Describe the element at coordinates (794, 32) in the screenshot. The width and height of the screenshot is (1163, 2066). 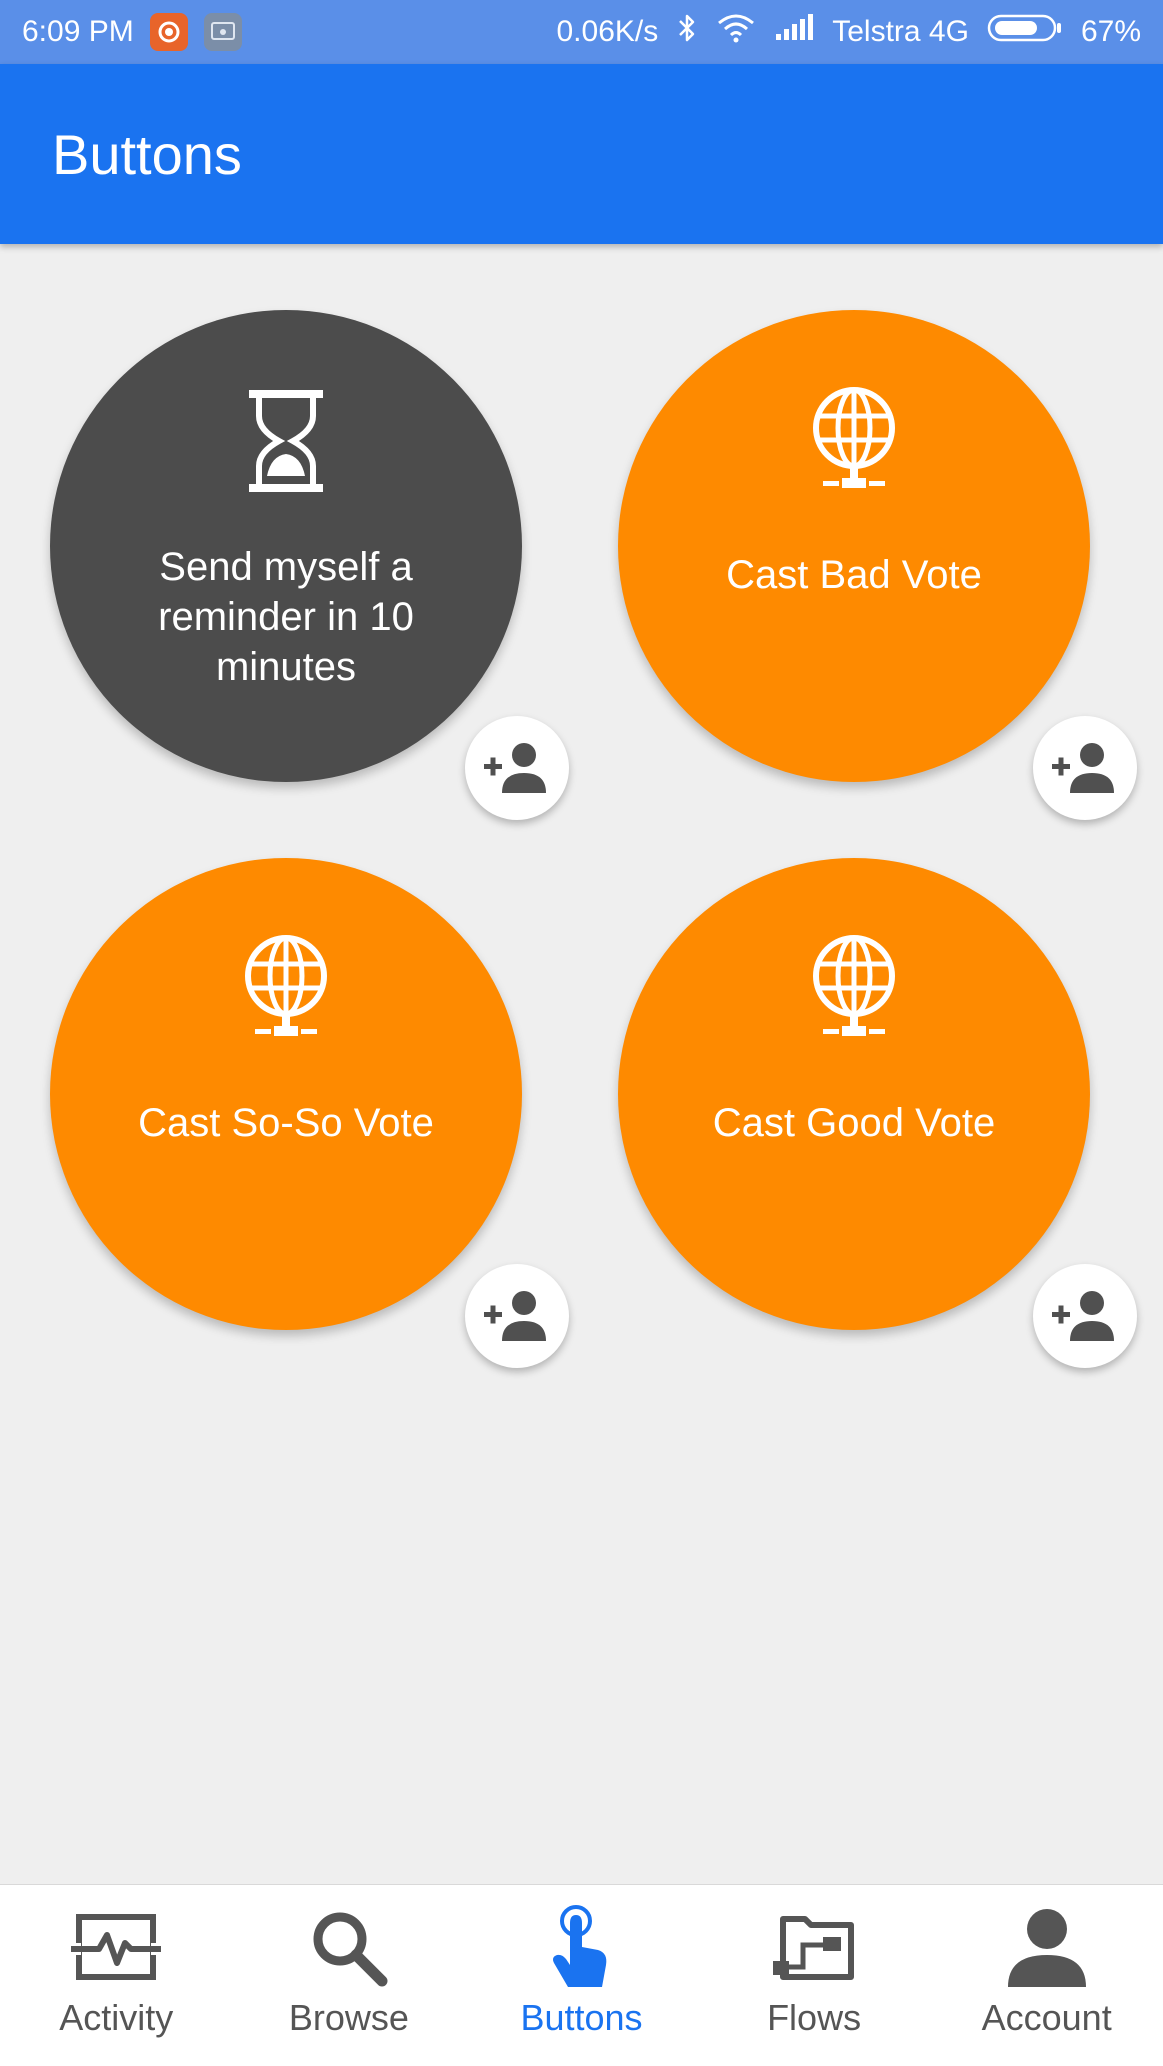
I see `signal-icon` at that location.